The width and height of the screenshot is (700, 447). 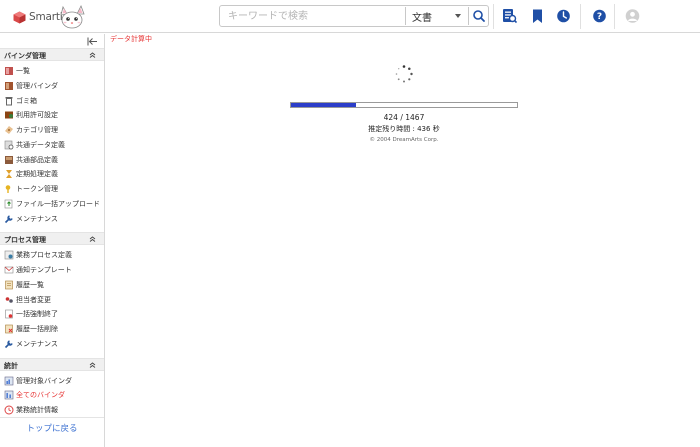 What do you see at coordinates (9, 85) in the screenshot?
I see `managed-binder-icon` at bounding box center [9, 85].